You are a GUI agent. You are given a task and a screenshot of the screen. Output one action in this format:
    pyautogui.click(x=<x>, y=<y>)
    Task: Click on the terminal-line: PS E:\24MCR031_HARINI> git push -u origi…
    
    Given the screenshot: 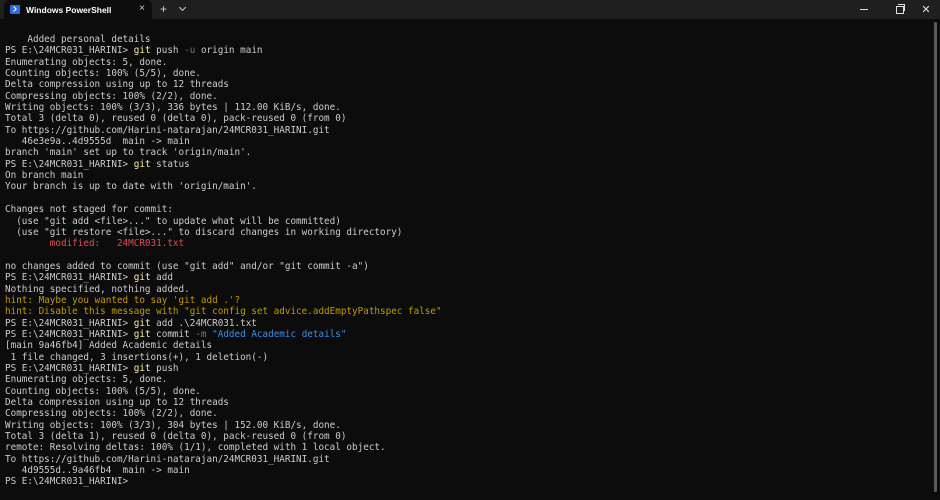 What is the action you would take?
    pyautogui.click(x=465, y=50)
    